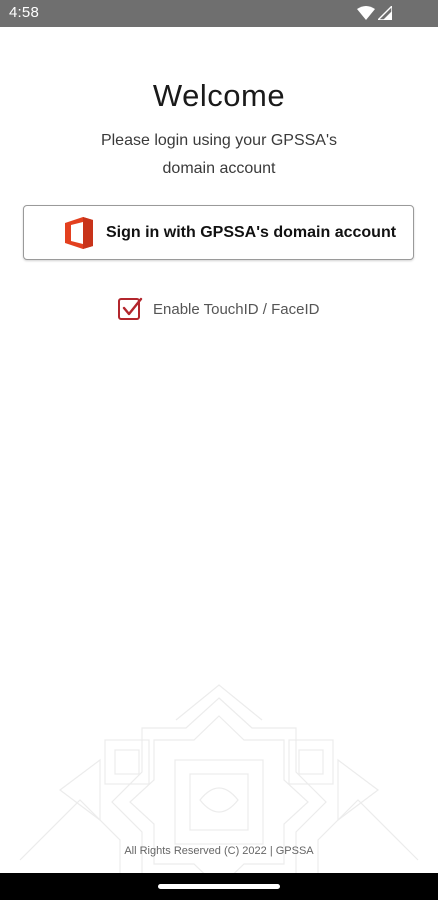  What do you see at coordinates (24, 12) in the screenshot?
I see `status-time: 4:58` at bounding box center [24, 12].